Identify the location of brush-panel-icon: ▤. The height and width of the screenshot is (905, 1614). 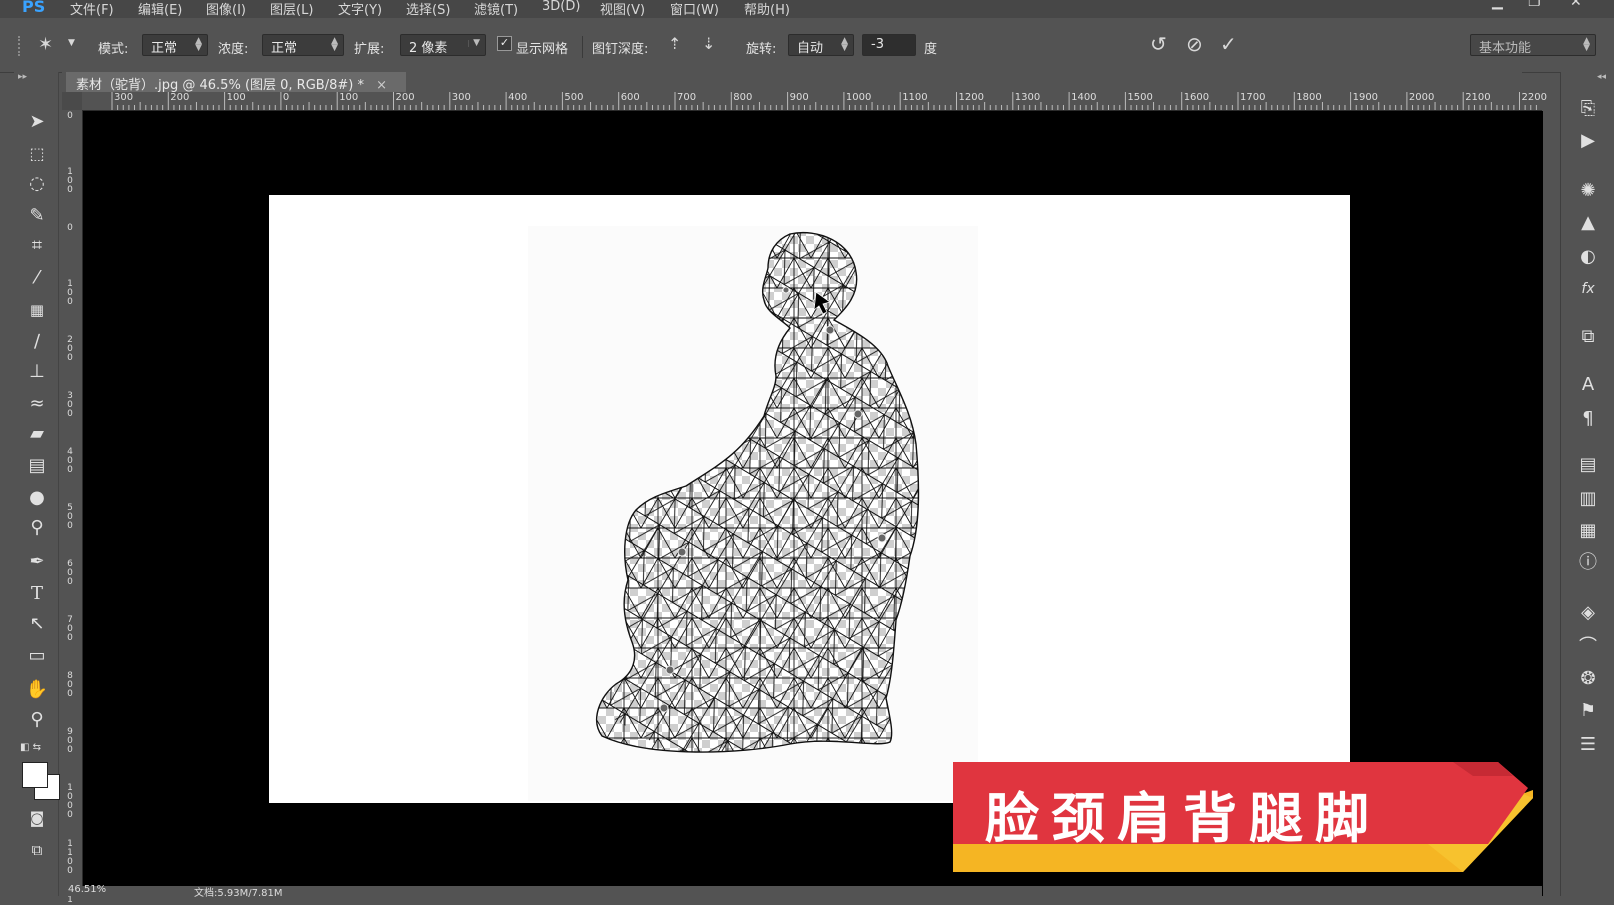
(1588, 465).